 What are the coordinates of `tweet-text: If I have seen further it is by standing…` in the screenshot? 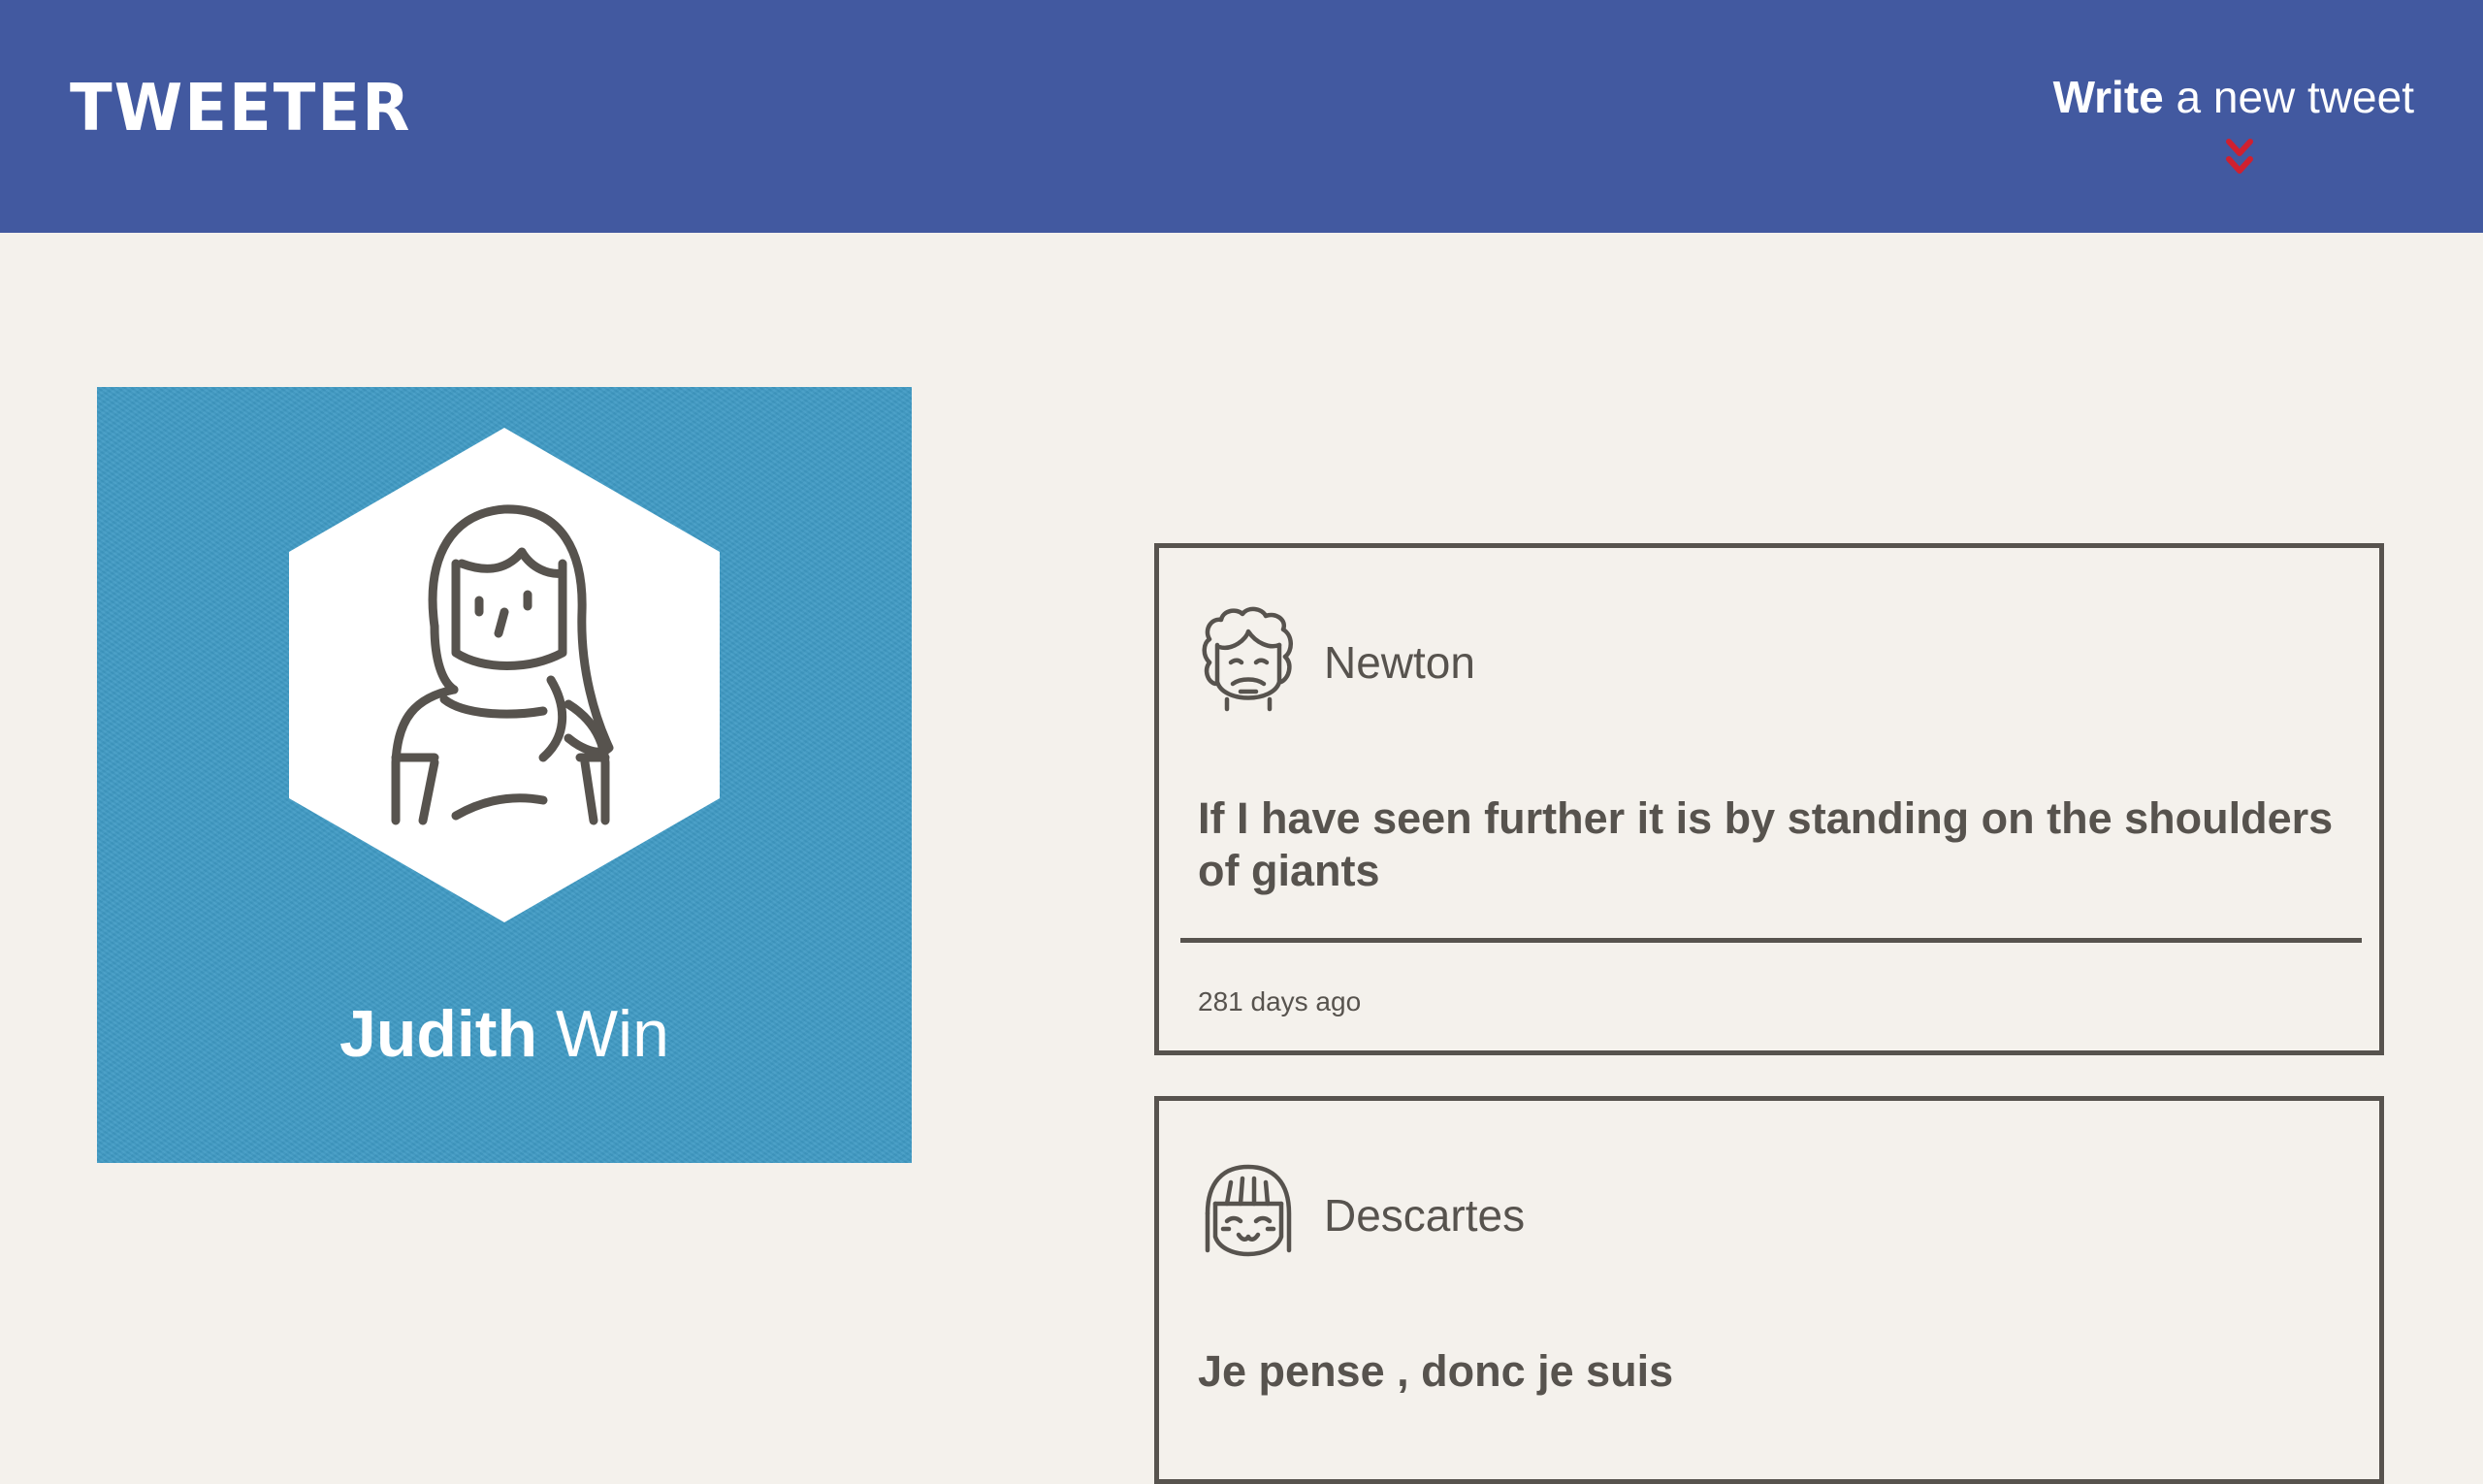 It's located at (1766, 844).